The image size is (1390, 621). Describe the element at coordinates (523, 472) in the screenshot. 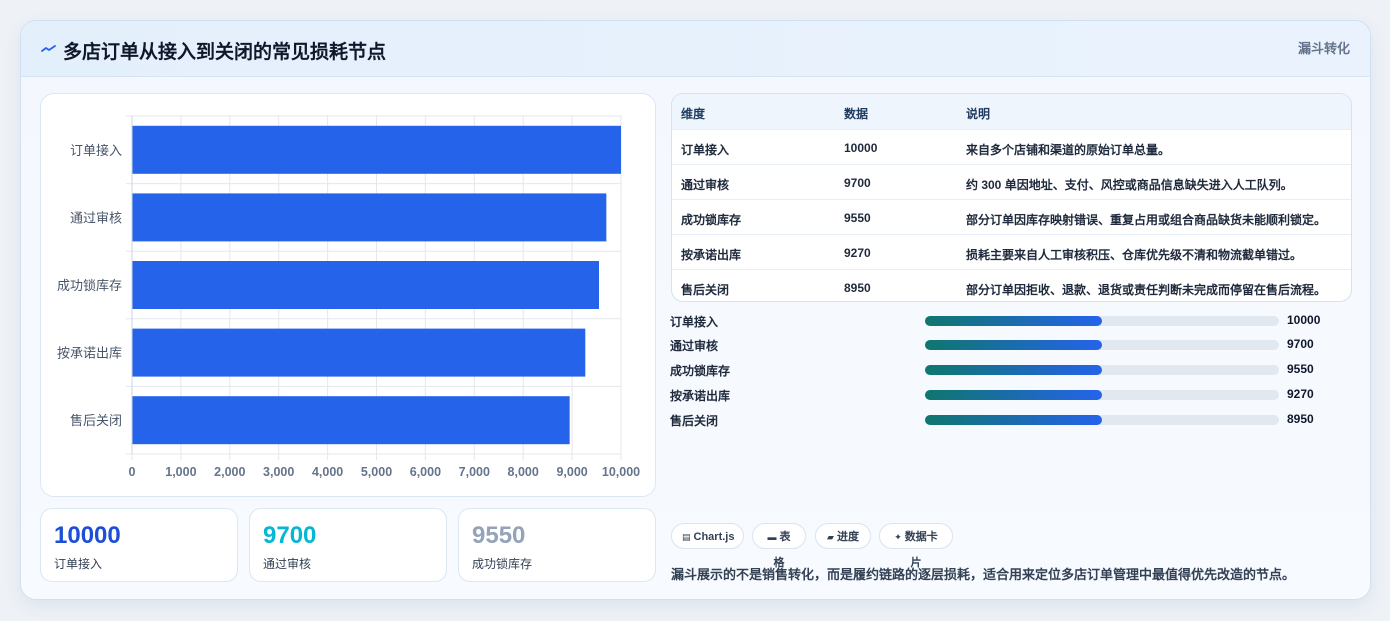

I see `x-tick-label: 8,000` at that location.